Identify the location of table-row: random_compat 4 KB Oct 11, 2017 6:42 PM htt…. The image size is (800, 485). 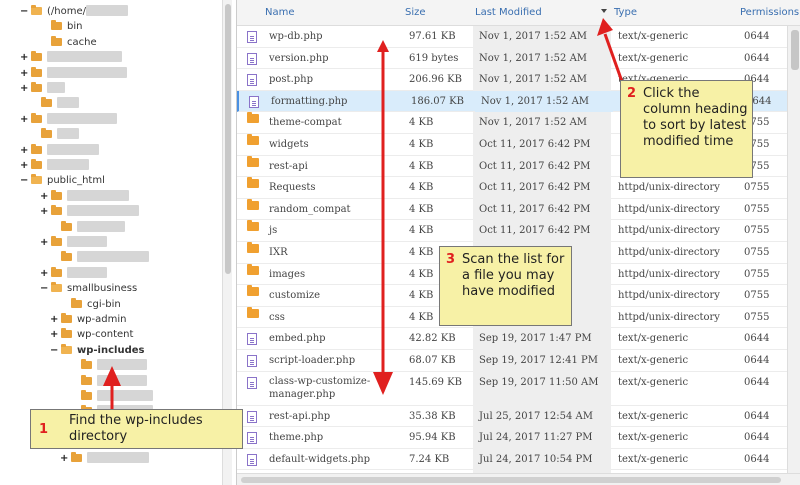
(518, 209).